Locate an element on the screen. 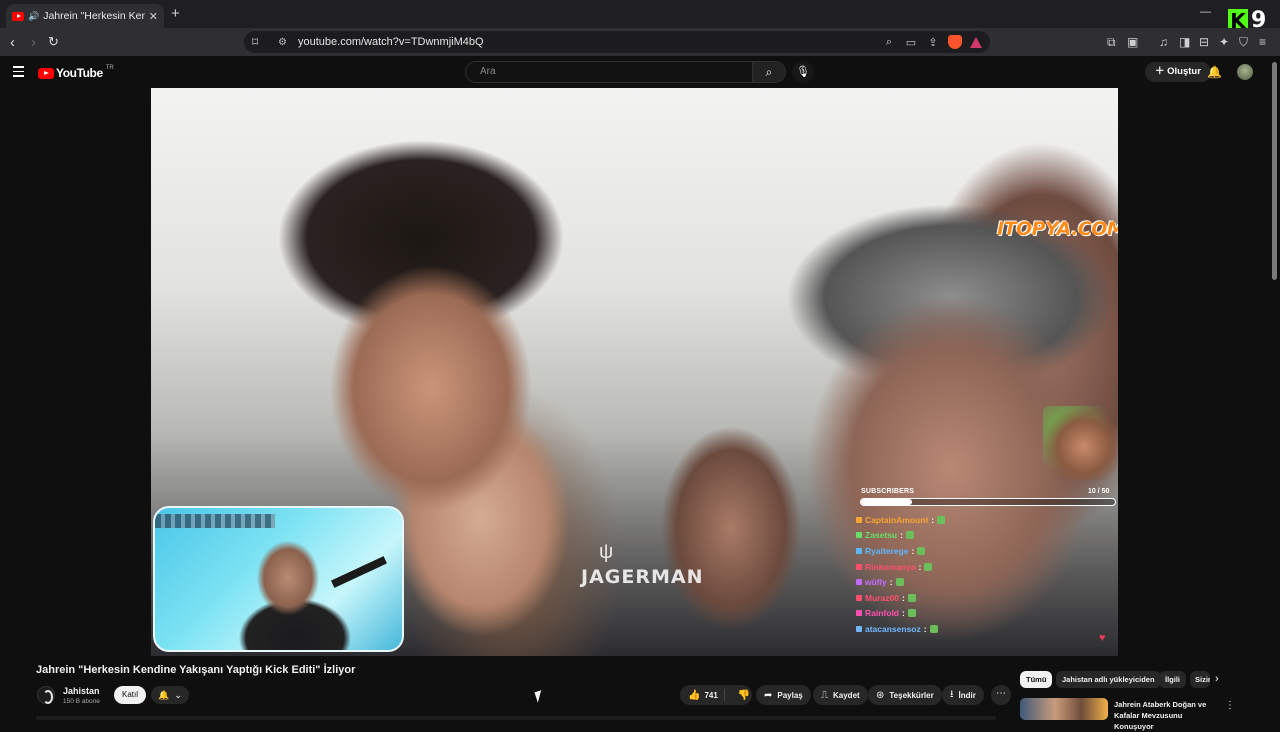 The image size is (1280, 732). chat-username: Muraz00 is located at coordinates (882, 597).